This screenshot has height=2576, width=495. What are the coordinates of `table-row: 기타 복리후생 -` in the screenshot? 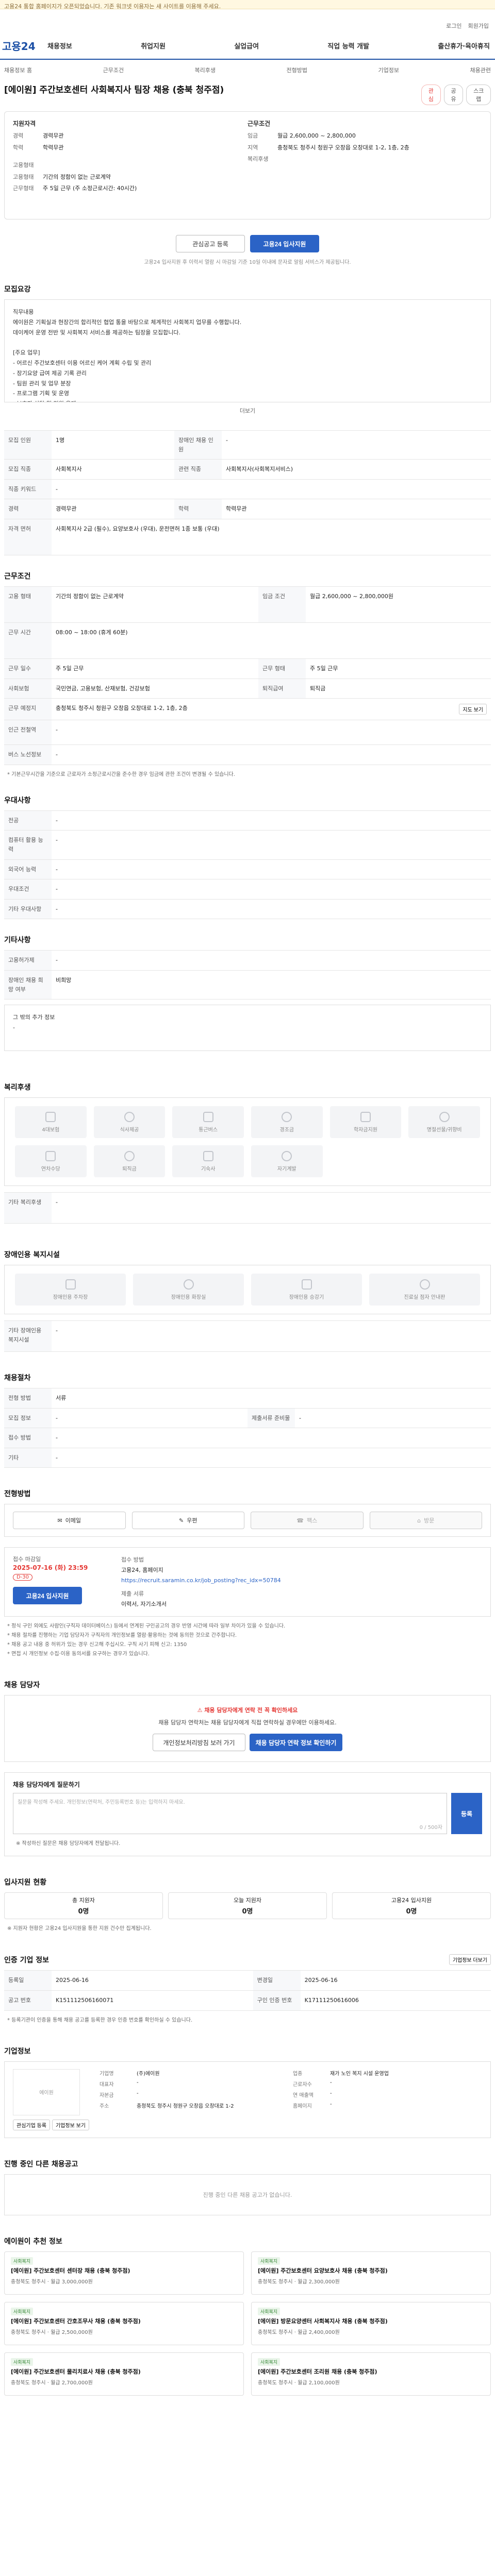 It's located at (247, 1208).